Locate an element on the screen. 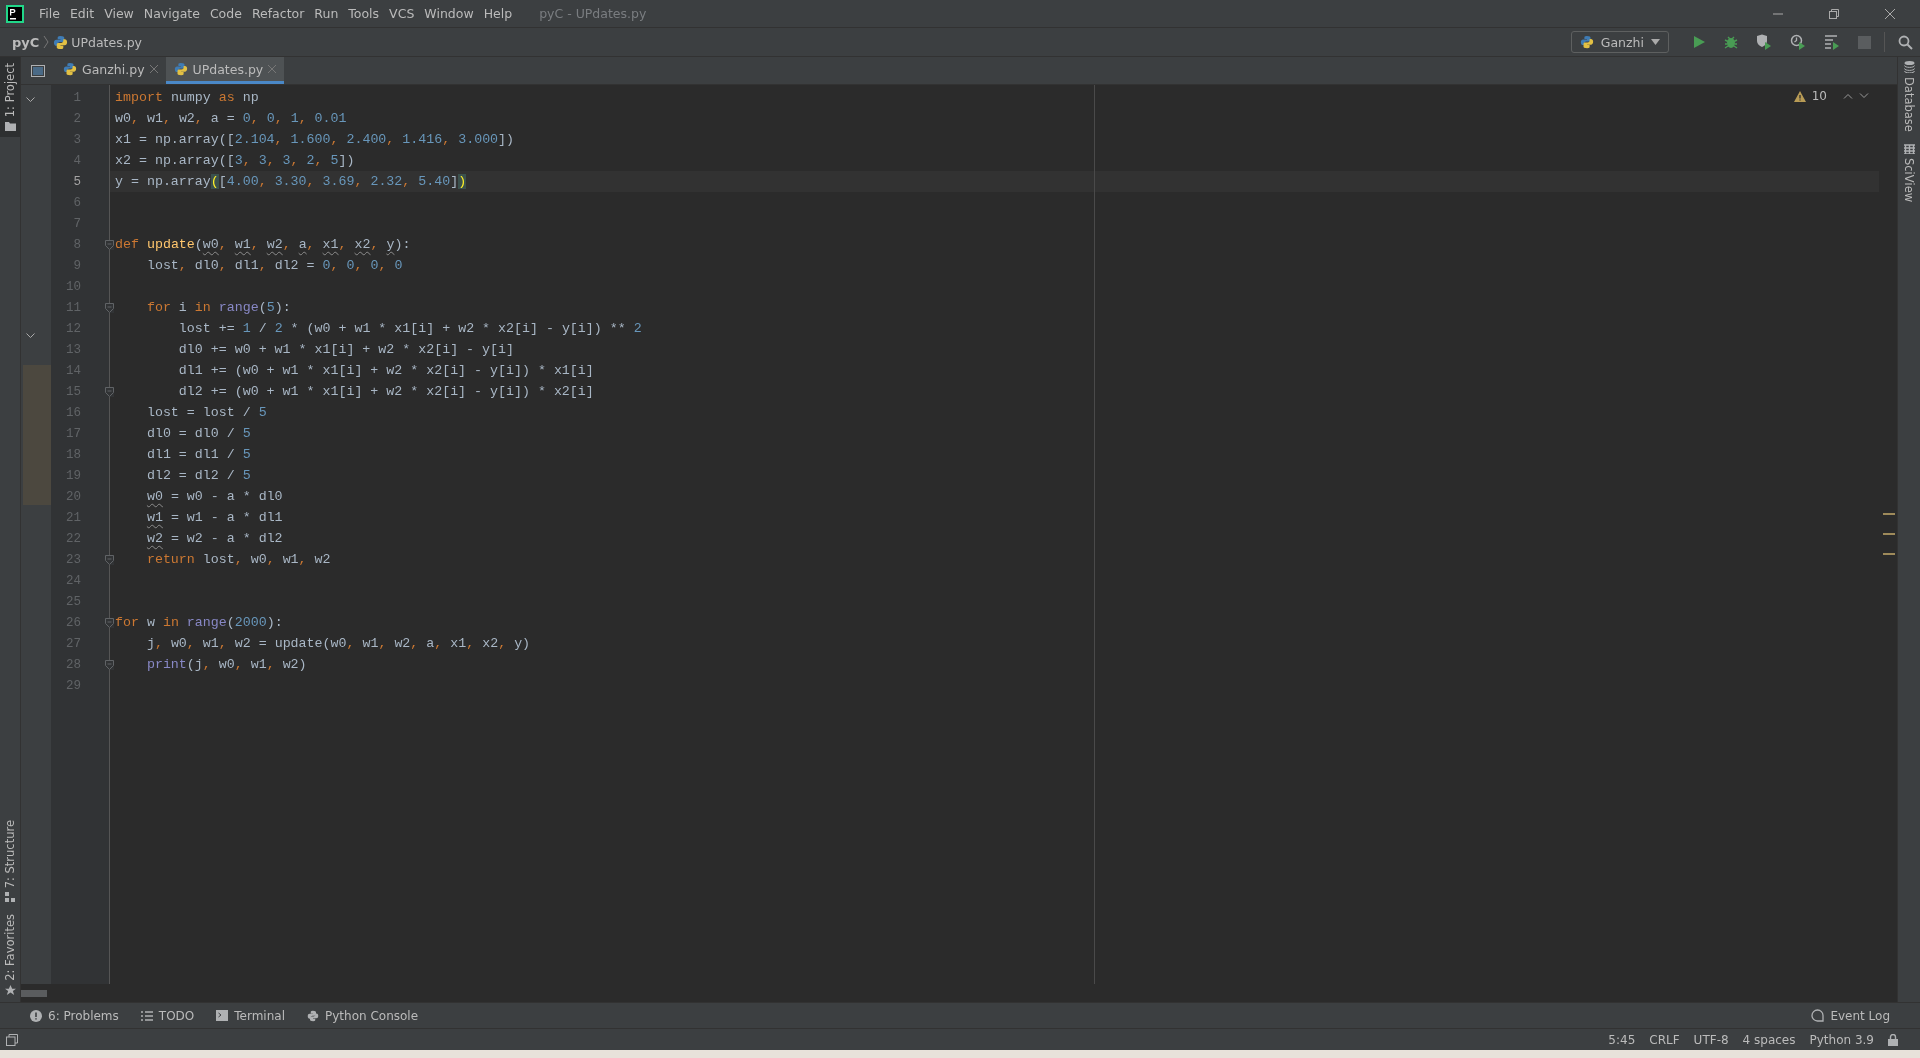 The image size is (1920, 1058). list-icon is located at coordinates (146, 1015).